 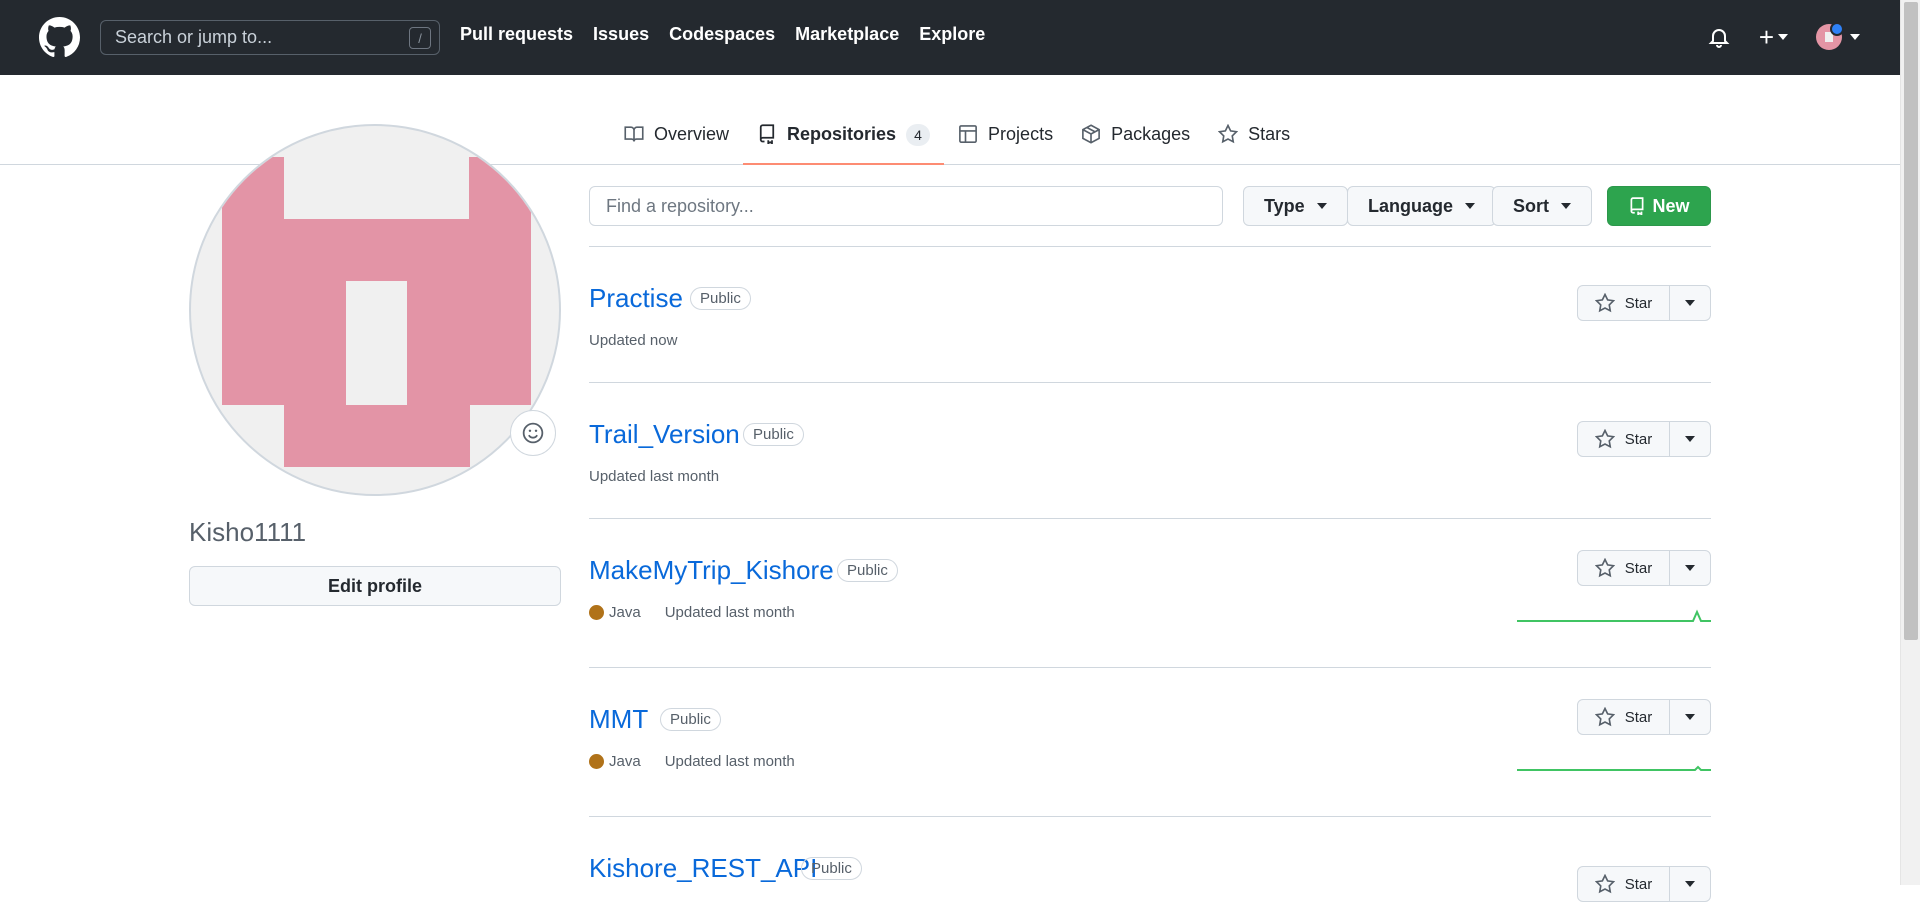 I want to click on repo-name-link: MMT, so click(x=618, y=719).